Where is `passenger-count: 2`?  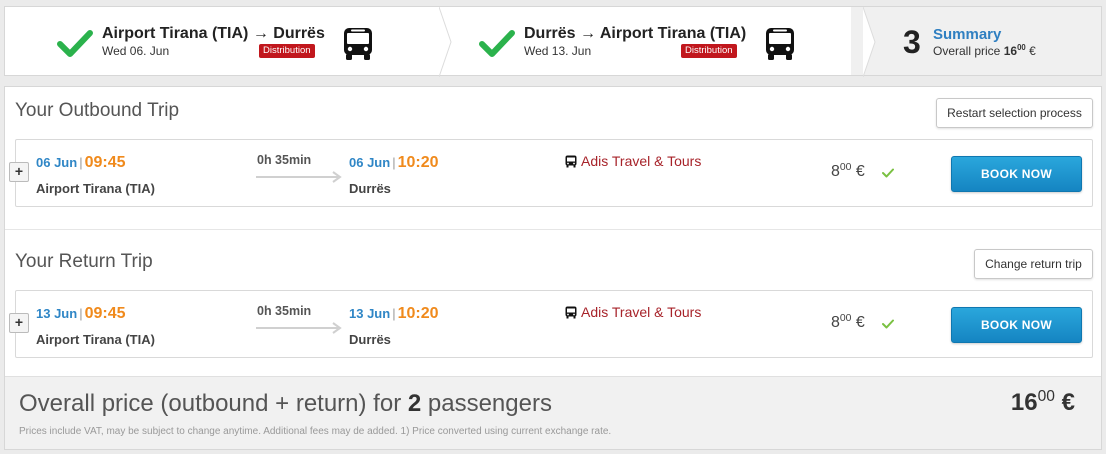
passenger-count: 2 is located at coordinates (414, 403).